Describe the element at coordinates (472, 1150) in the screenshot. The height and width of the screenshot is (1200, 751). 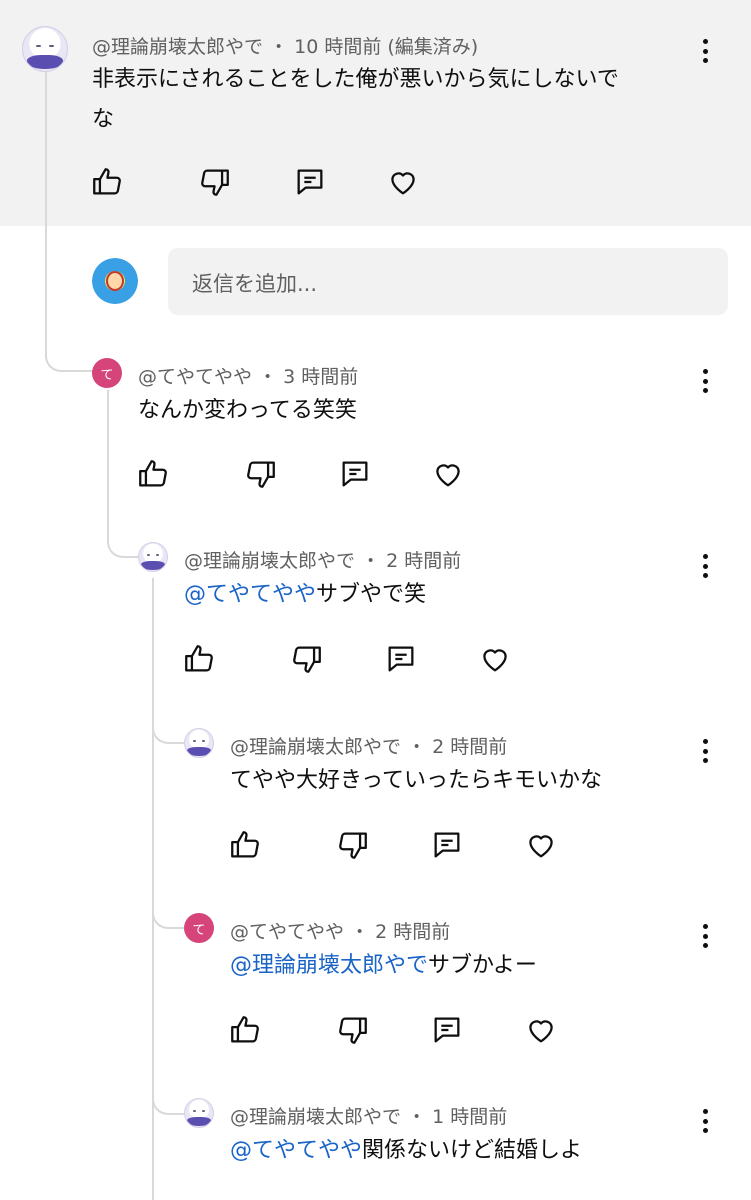
I see `comment-body: 関係ないけど結婚しよ` at that location.